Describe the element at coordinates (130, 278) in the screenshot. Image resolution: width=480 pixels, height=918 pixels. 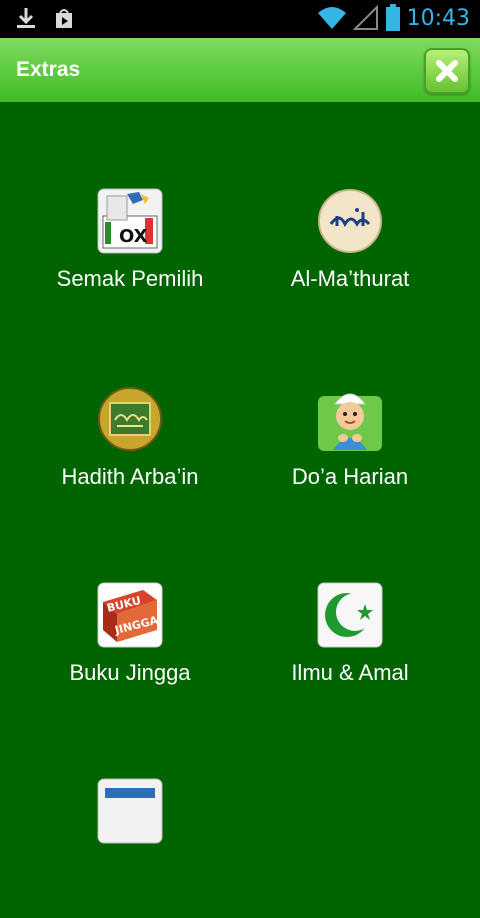
I see `menu-item-label: Semak Pemilih` at that location.